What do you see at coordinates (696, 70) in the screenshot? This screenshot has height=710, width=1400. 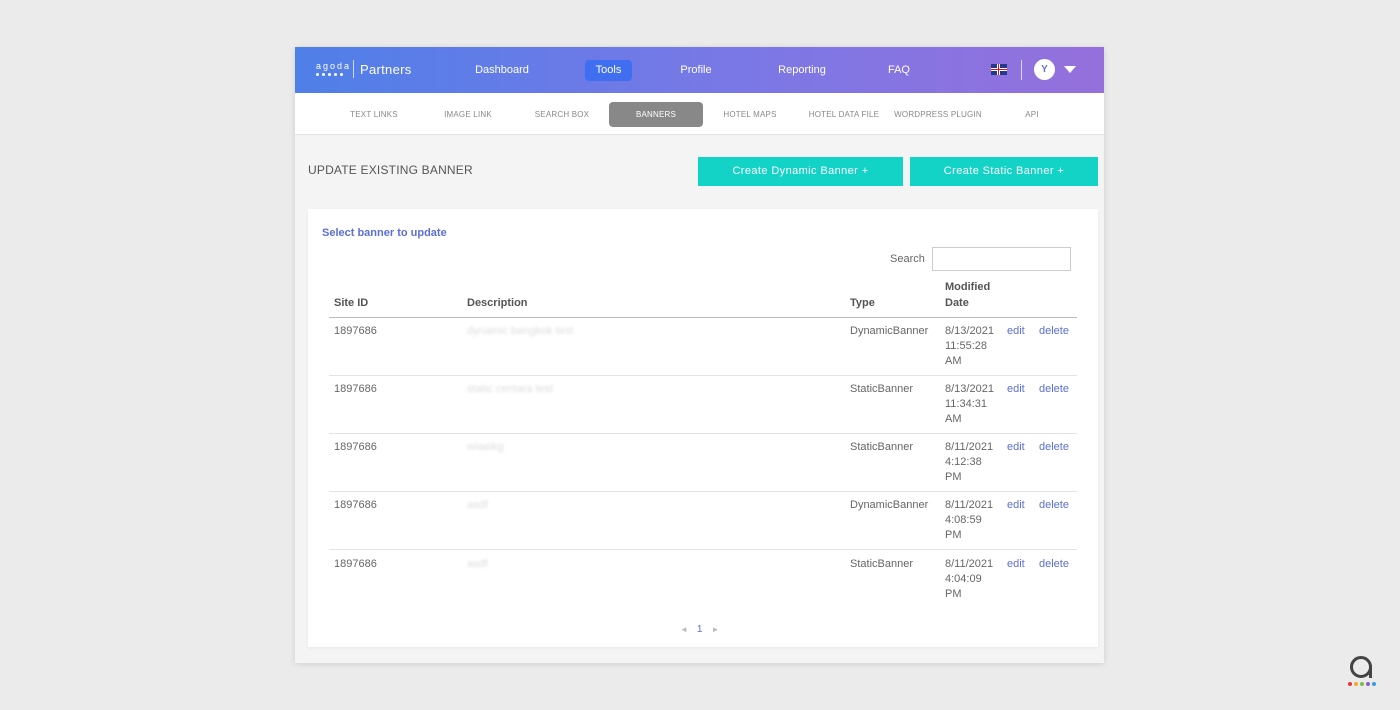 I see `nav-profile: Profile` at bounding box center [696, 70].